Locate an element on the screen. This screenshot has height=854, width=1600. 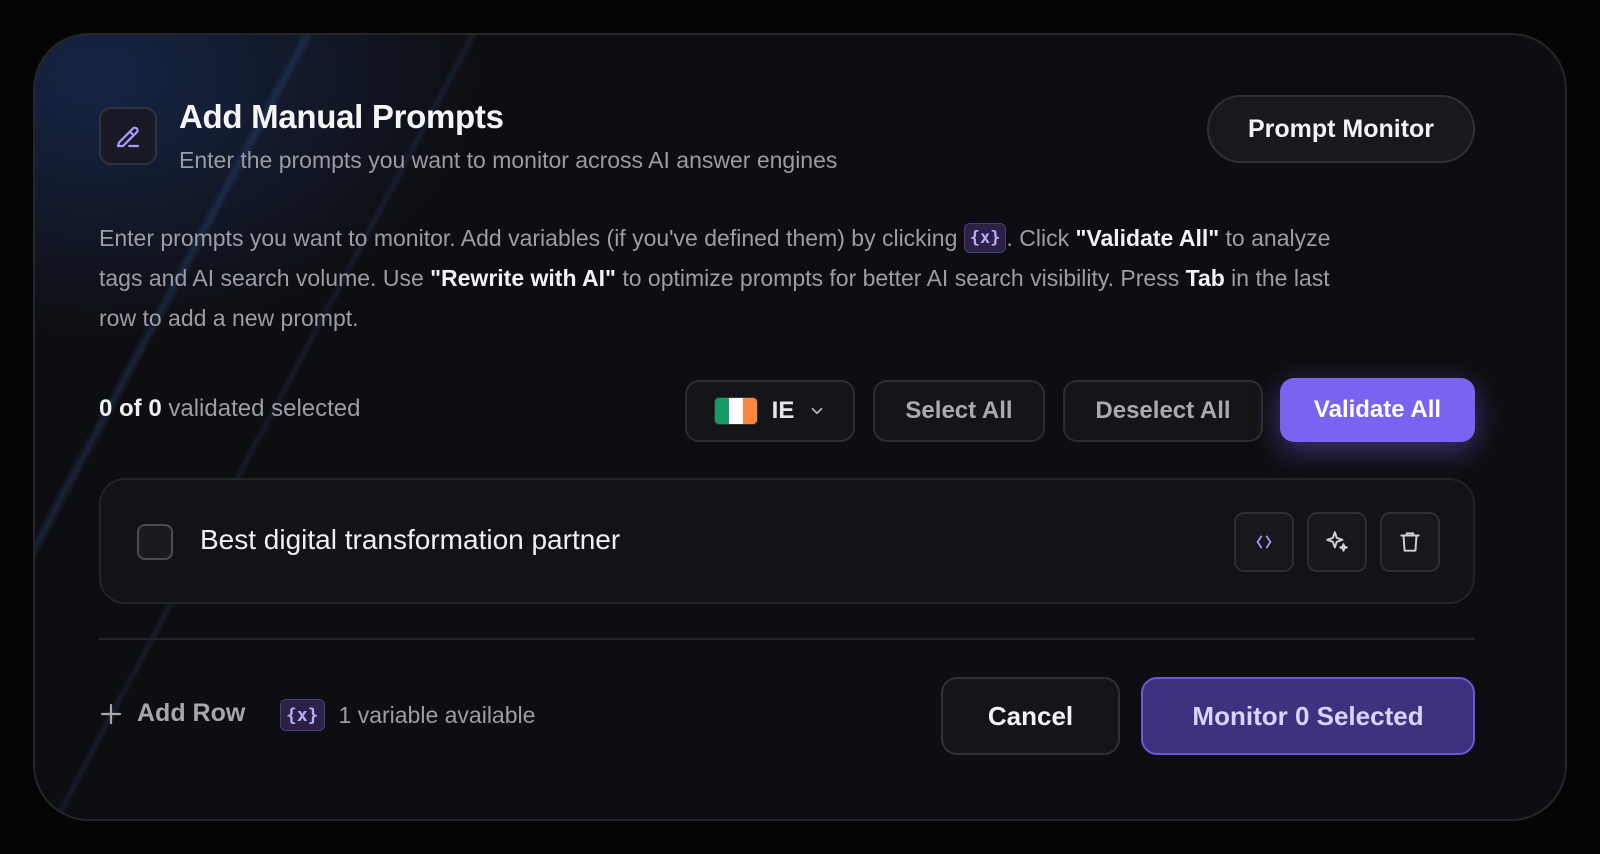
cancel-button: Cancel is located at coordinates (1030, 716).